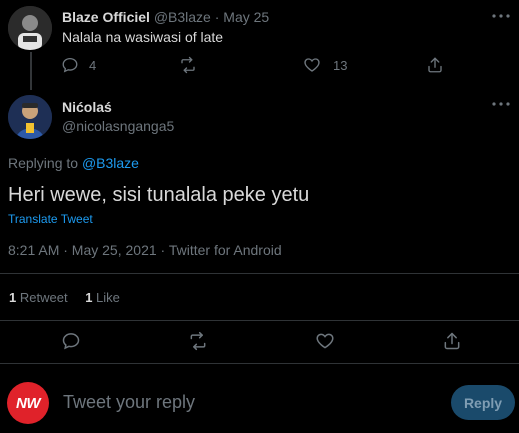  I want to click on stats-row: 1 Retweet 1 Like, so click(64, 297).